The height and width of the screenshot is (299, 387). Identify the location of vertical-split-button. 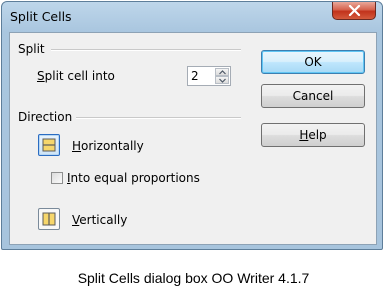
(49, 219).